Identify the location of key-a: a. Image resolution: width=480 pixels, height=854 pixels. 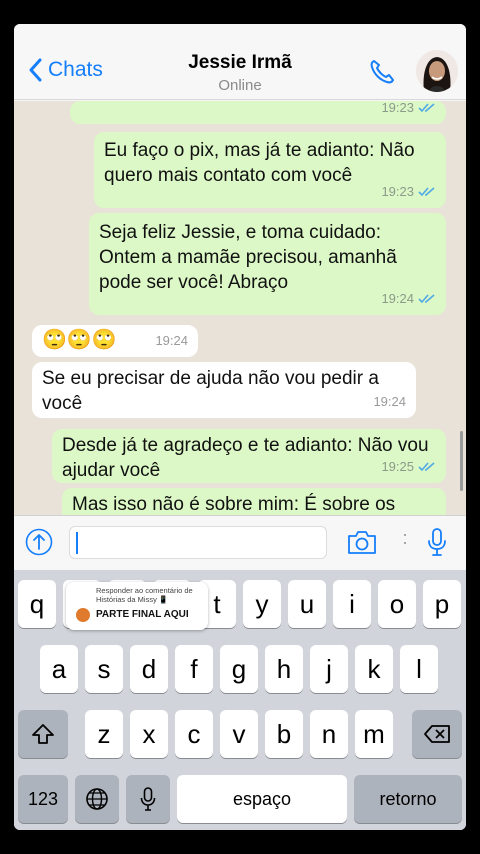
(59, 669).